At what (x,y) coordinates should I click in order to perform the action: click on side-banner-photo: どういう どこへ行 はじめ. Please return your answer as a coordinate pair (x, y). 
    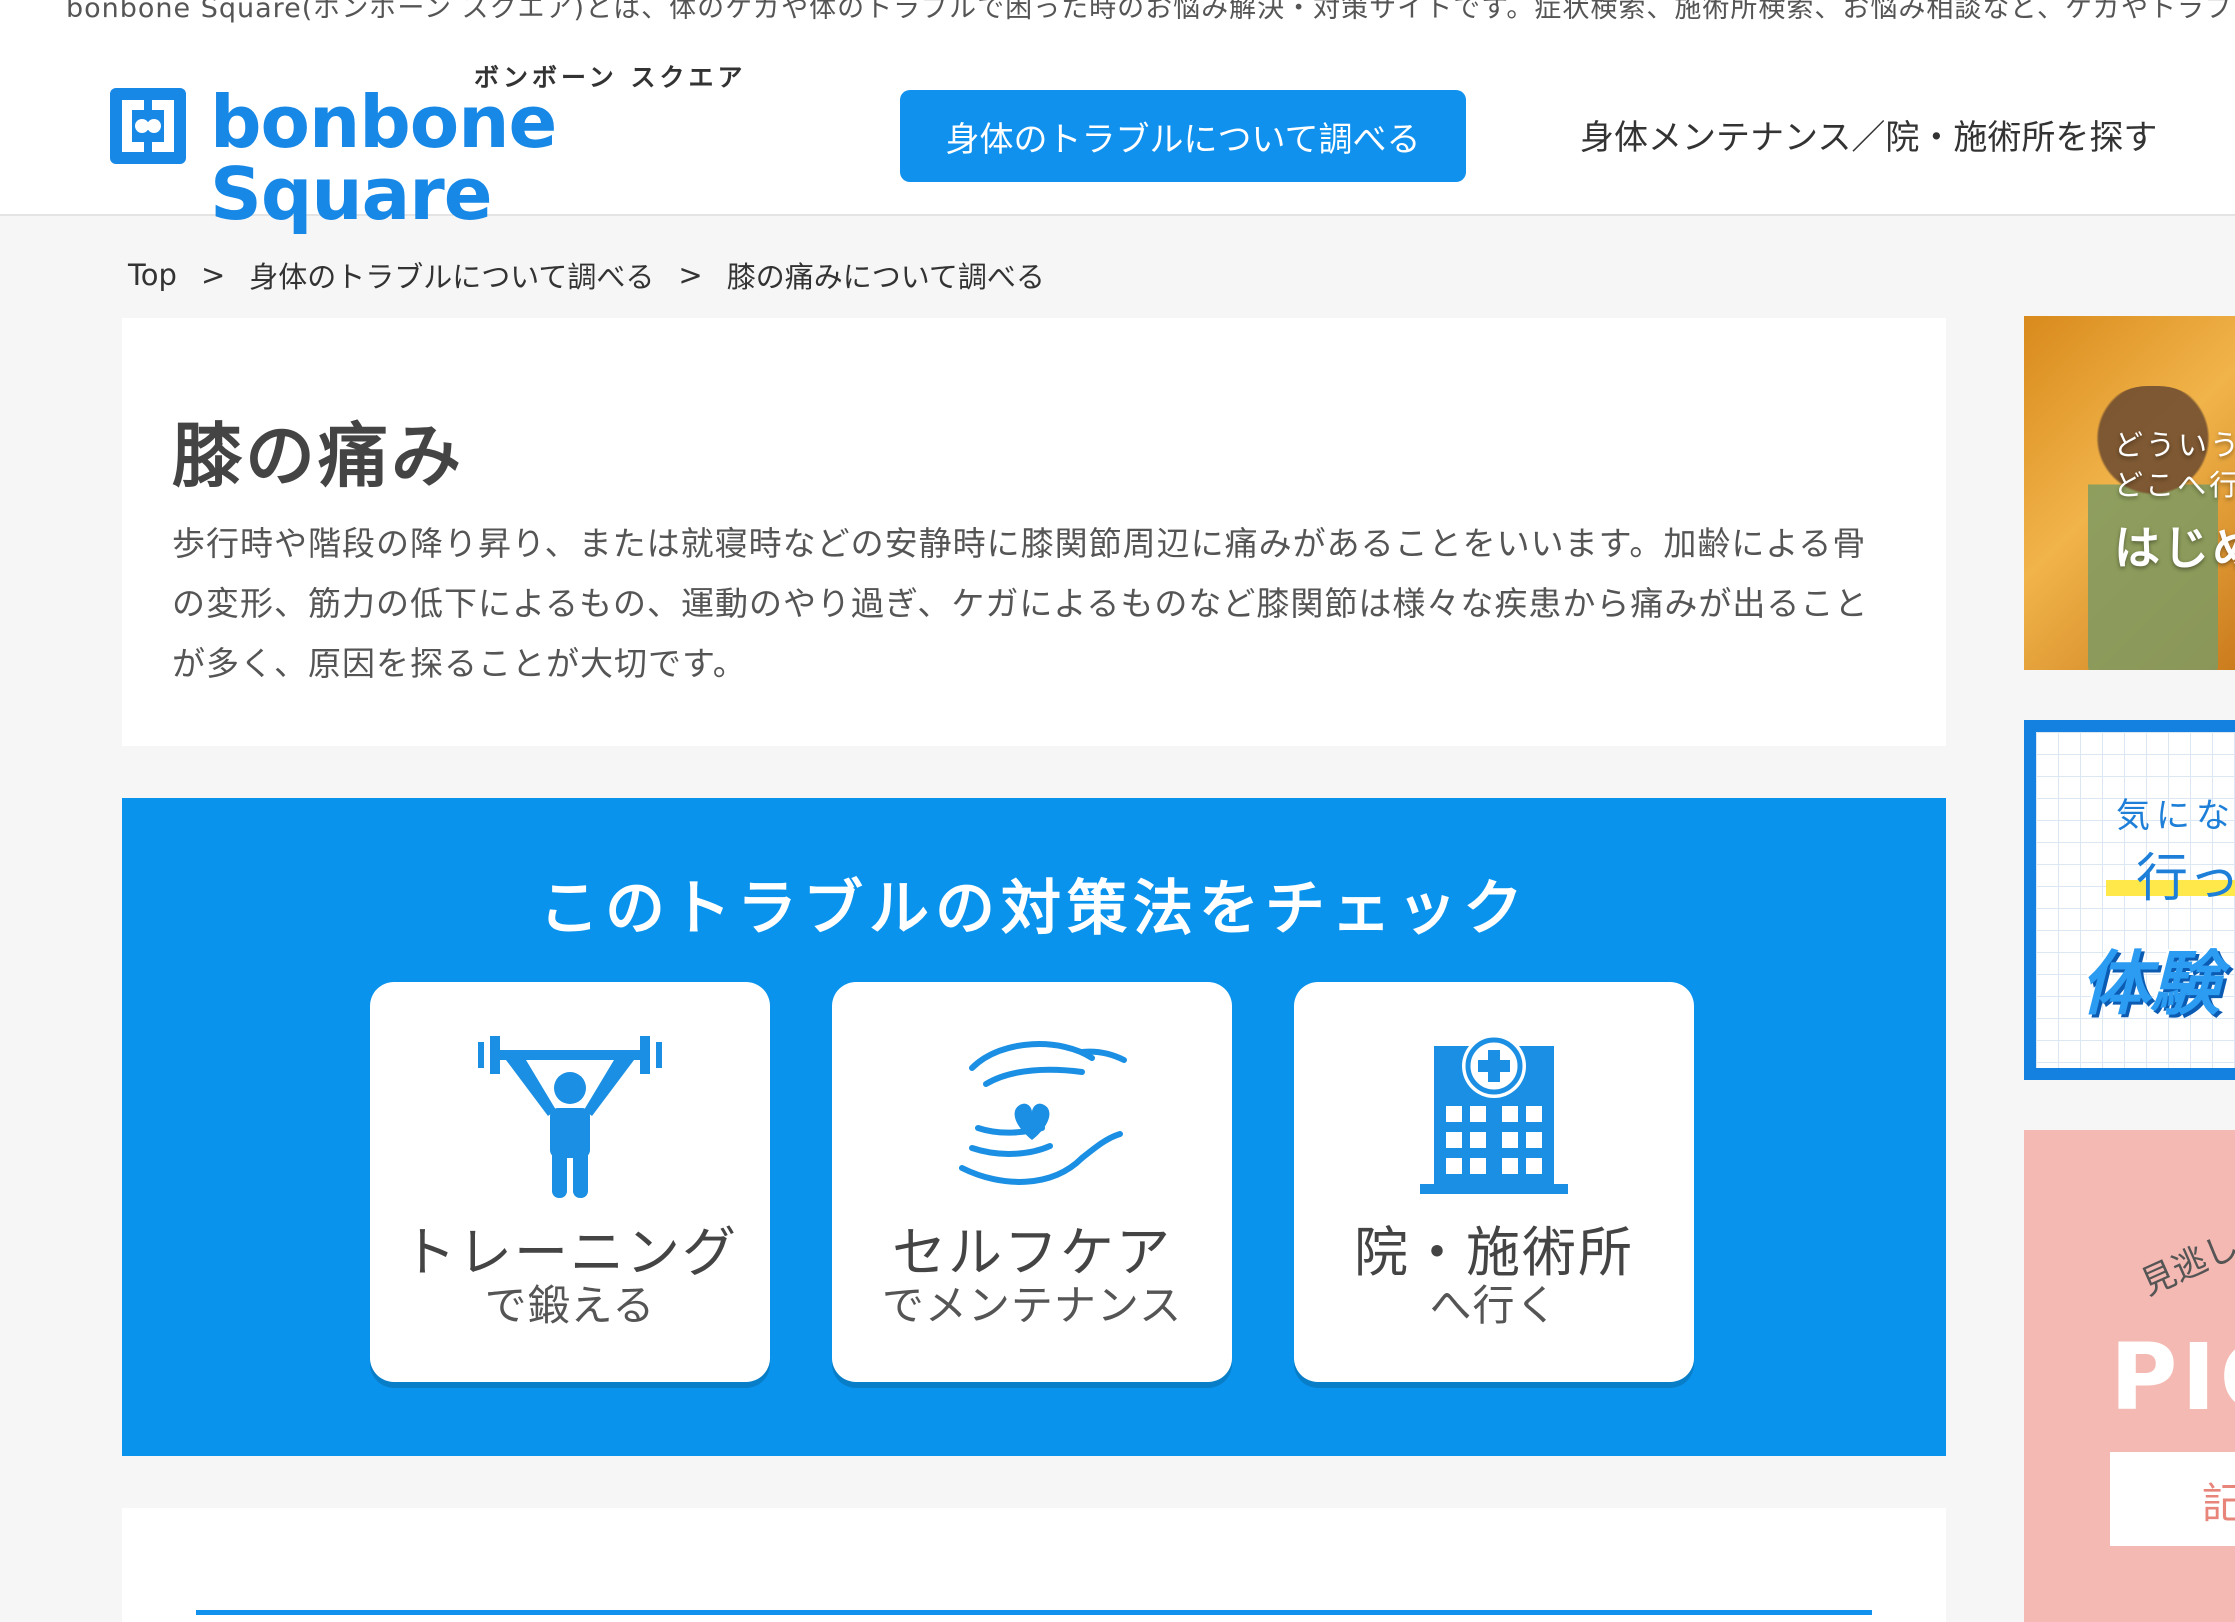
    Looking at the image, I should click on (2129, 493).